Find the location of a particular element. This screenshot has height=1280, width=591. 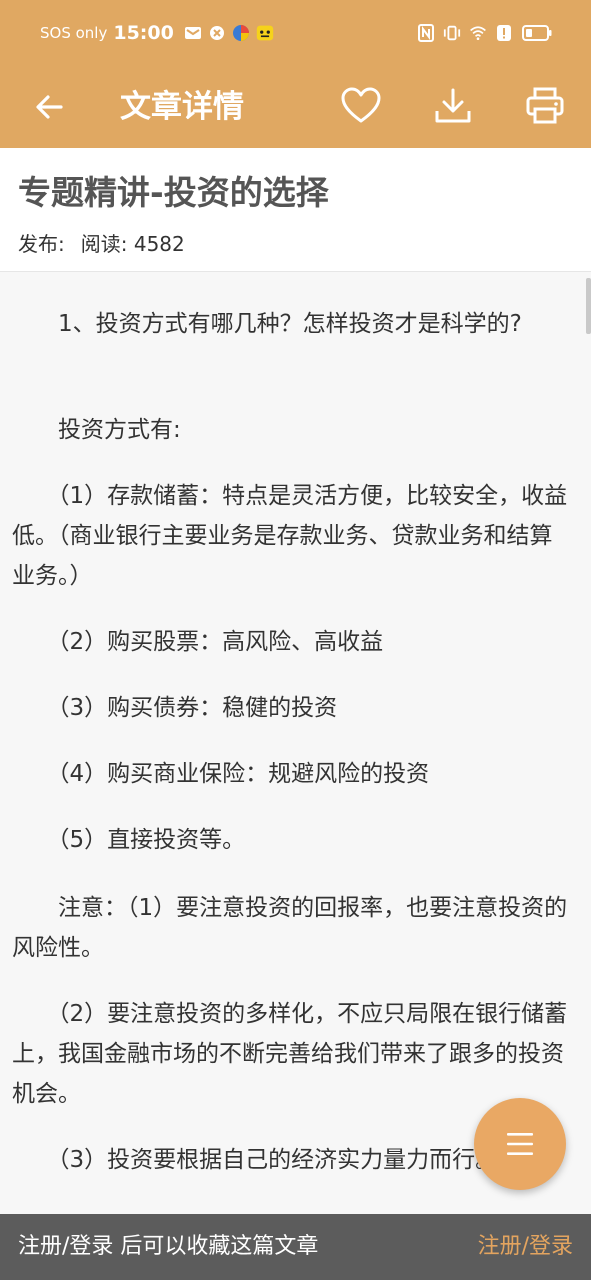

heart-icon is located at coordinates (361, 105).